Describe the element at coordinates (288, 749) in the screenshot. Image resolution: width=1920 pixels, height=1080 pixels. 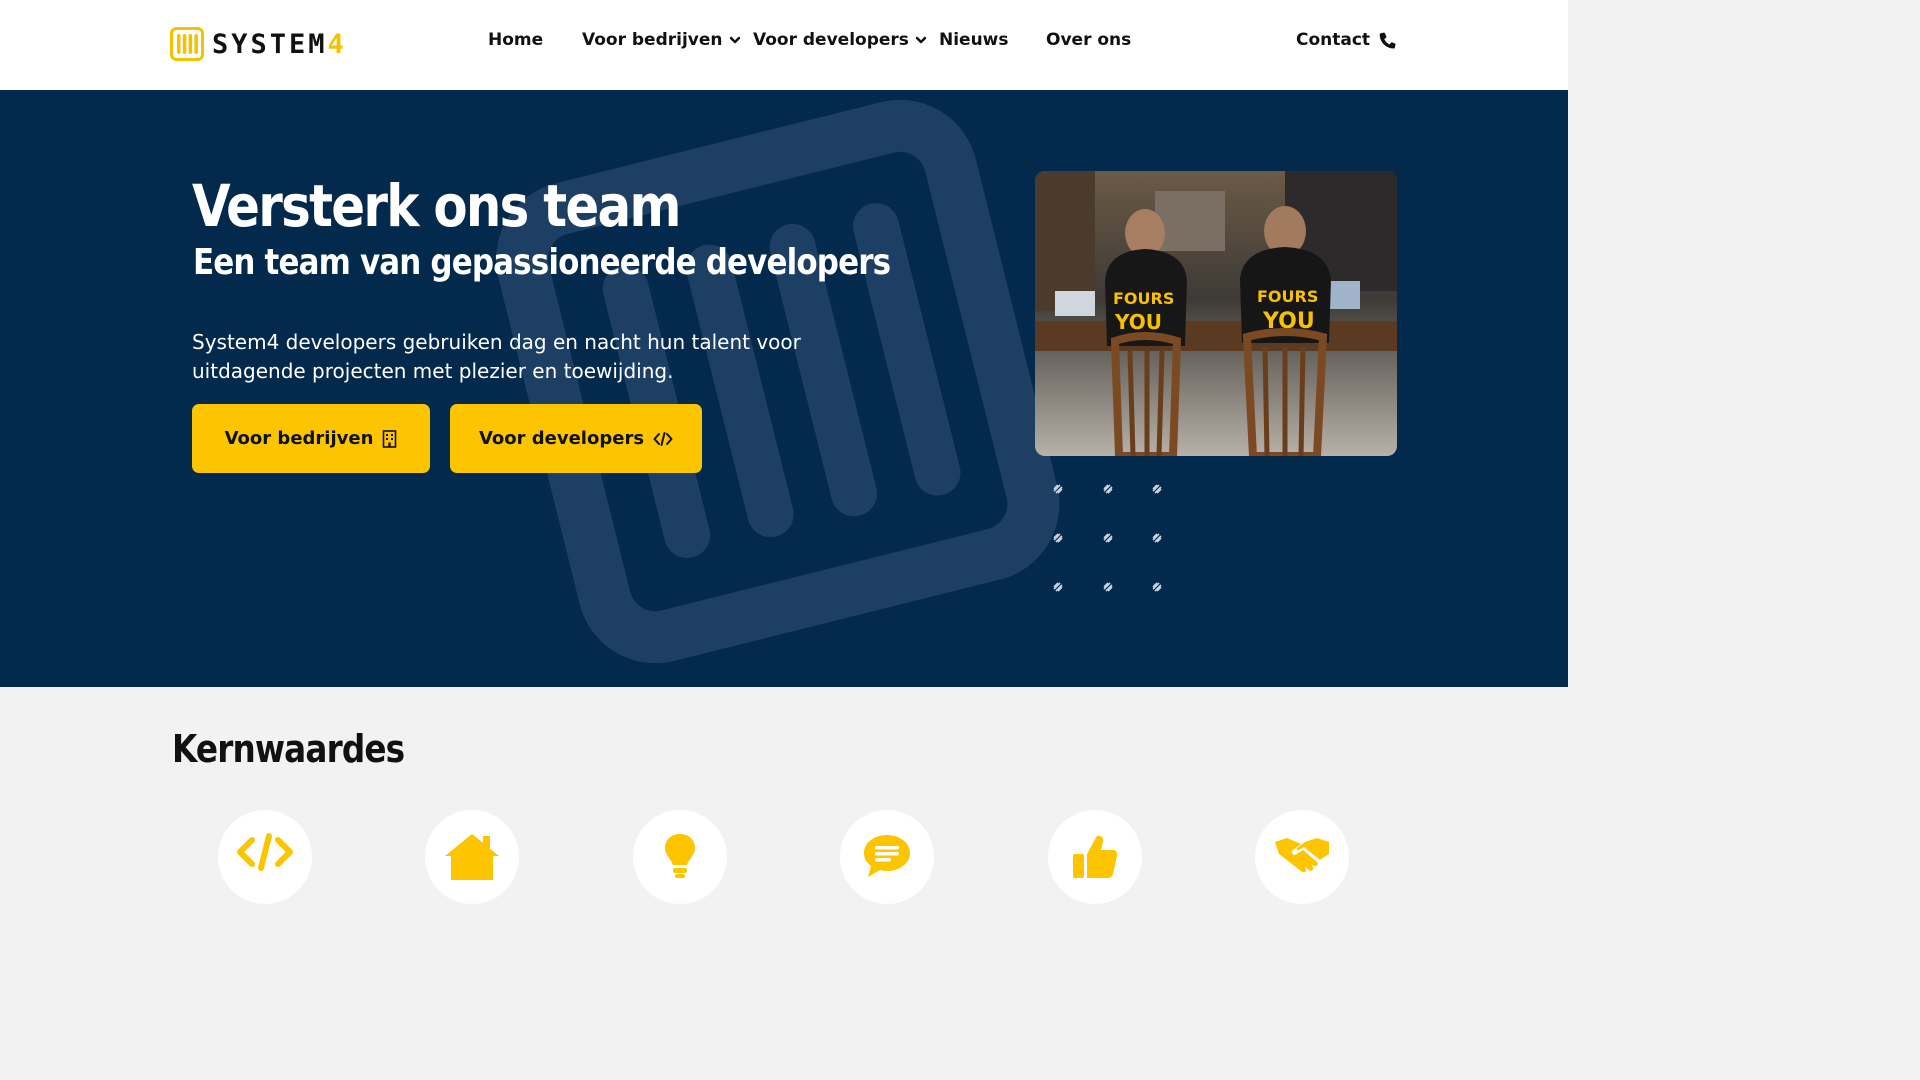
I see `values-title: Kernwaardes` at that location.